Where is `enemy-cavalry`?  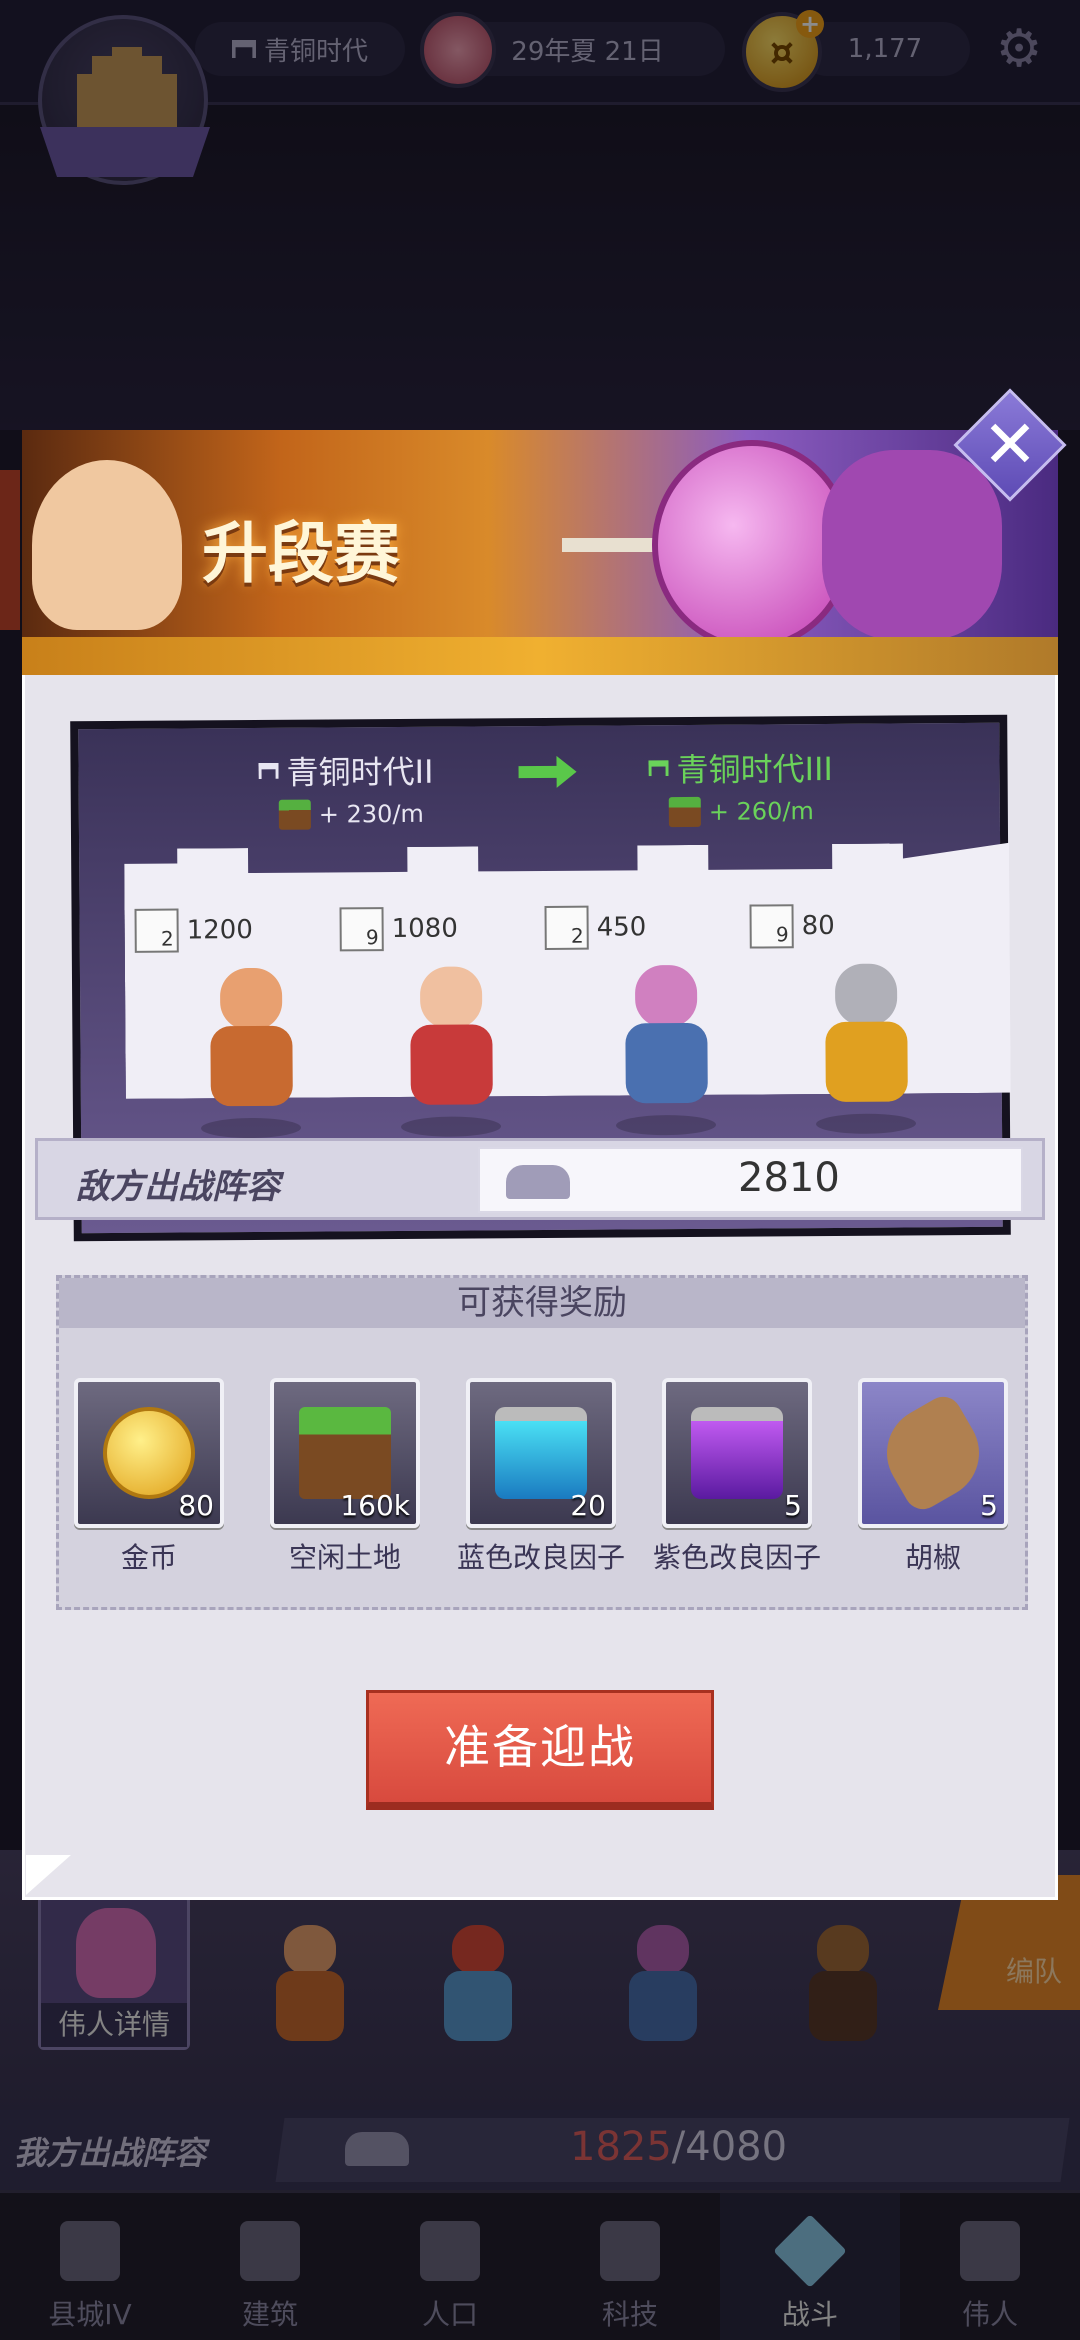
enemy-cavalry is located at coordinates (865, 1053).